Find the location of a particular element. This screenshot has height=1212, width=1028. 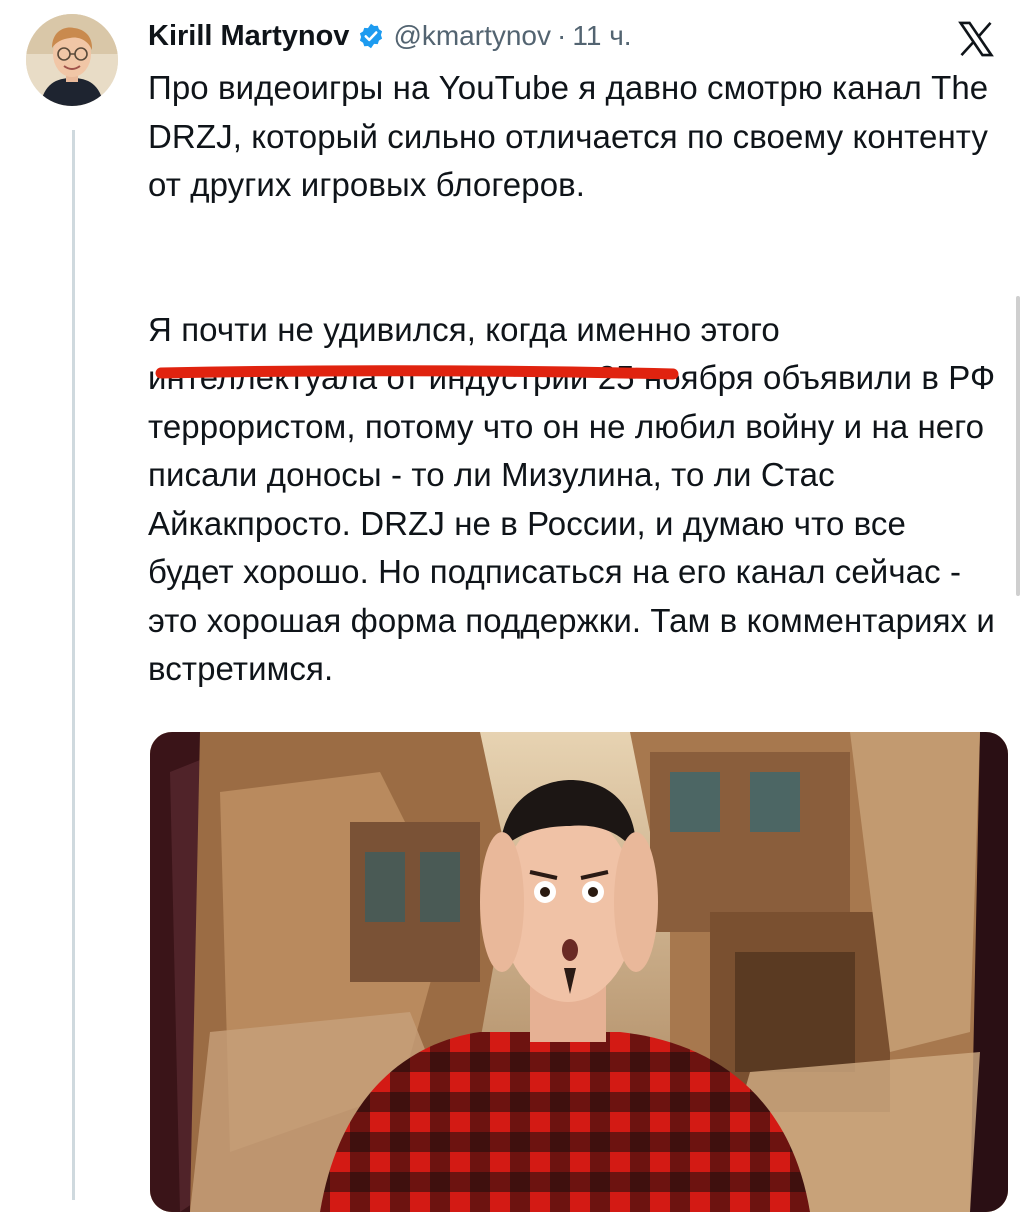

avatar-photo is located at coordinates (72, 60).